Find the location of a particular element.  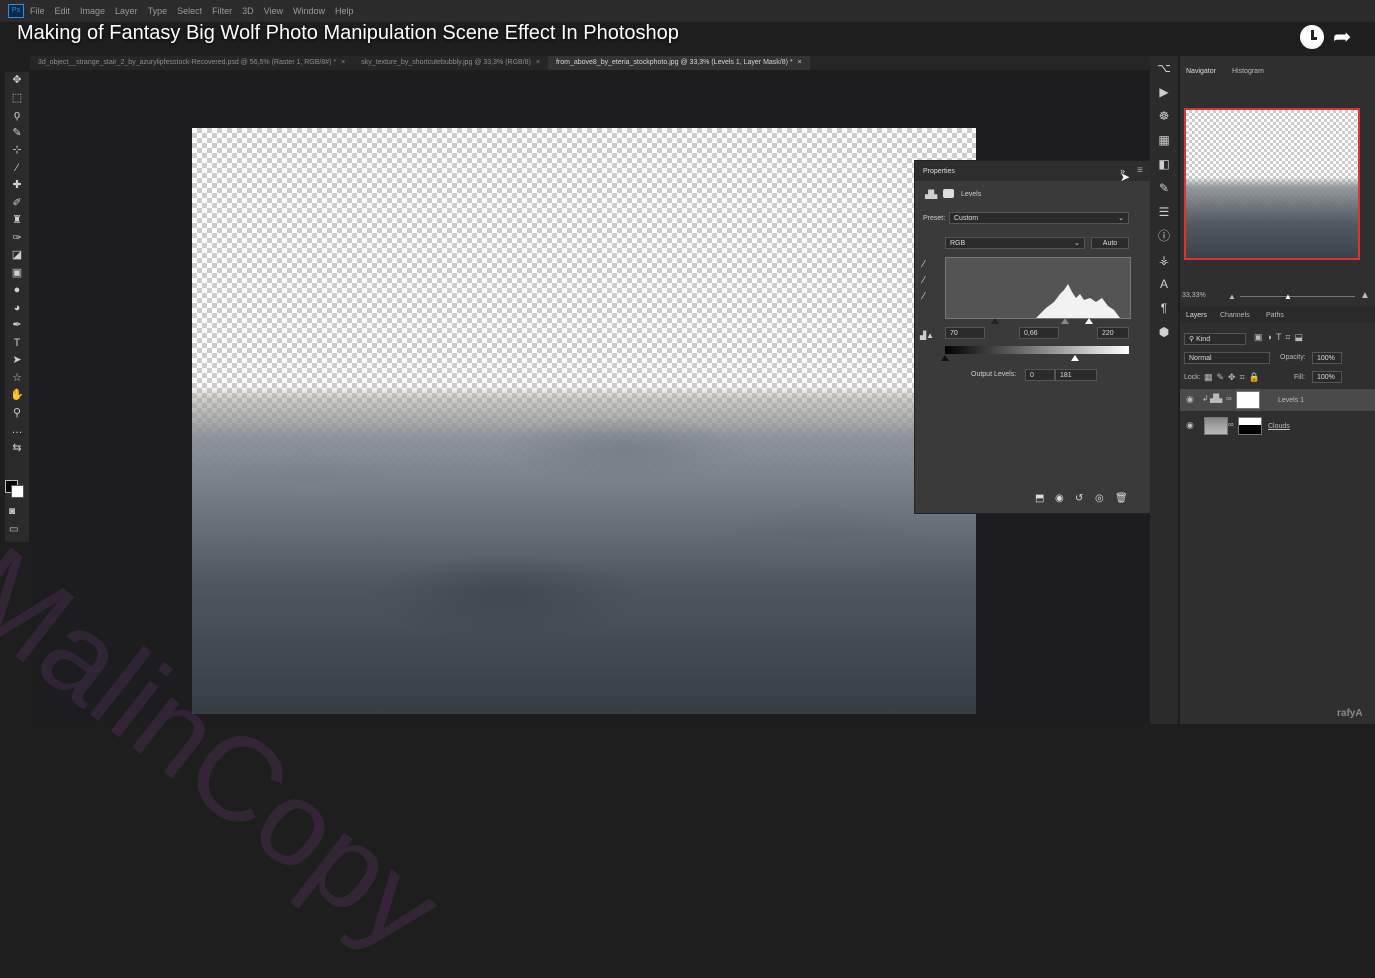

3d-materials-icon: ⬢ is located at coordinates (1164, 332).